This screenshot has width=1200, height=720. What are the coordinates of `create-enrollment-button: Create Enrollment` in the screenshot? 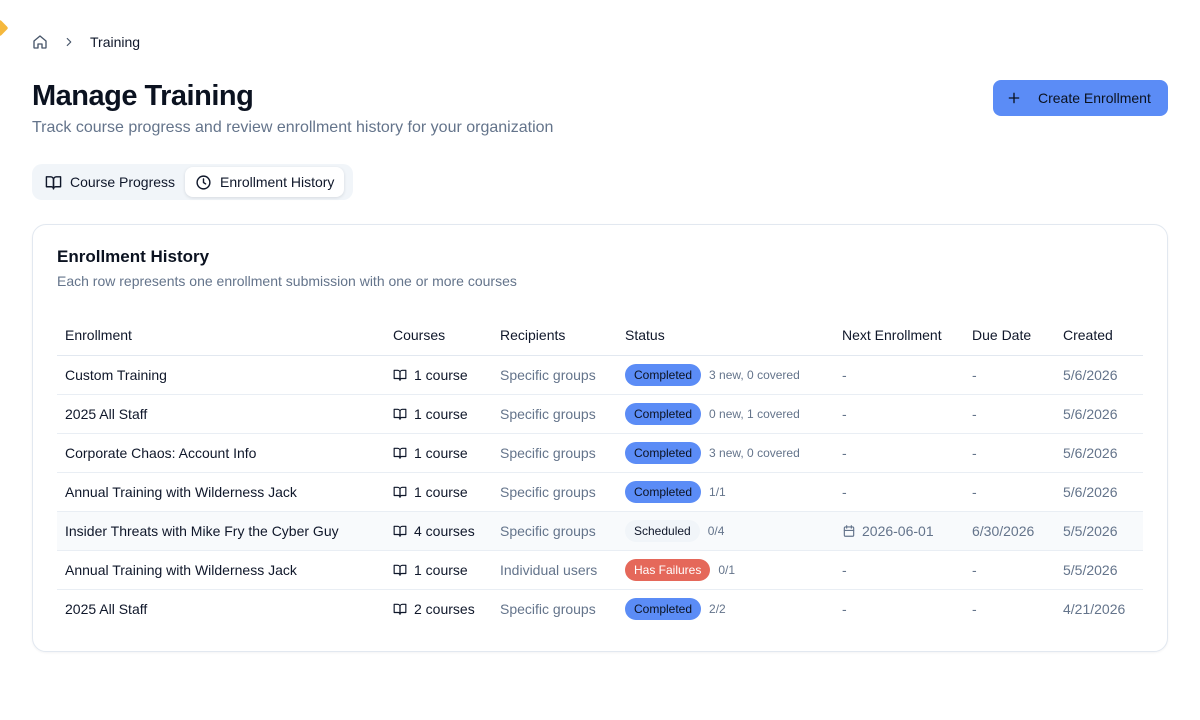 It's located at (1080, 98).